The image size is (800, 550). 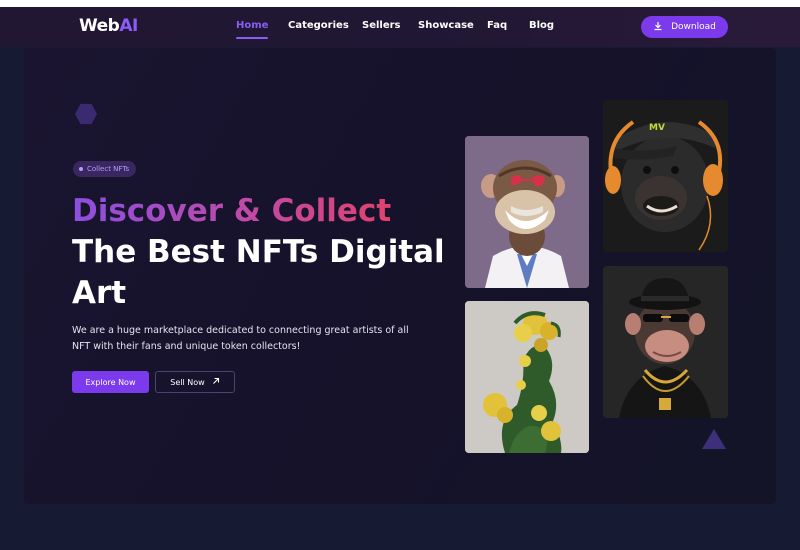 I want to click on logo-main: Web, so click(x=99, y=26).